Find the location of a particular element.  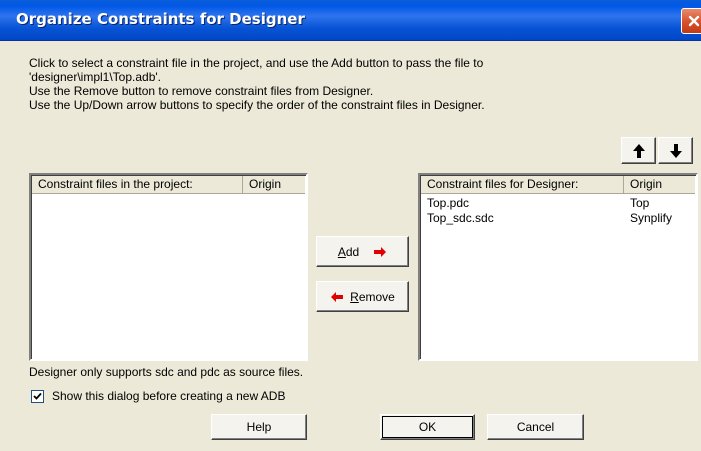

list-header: Constraint files for Designer: Origin is located at coordinates (558, 185).